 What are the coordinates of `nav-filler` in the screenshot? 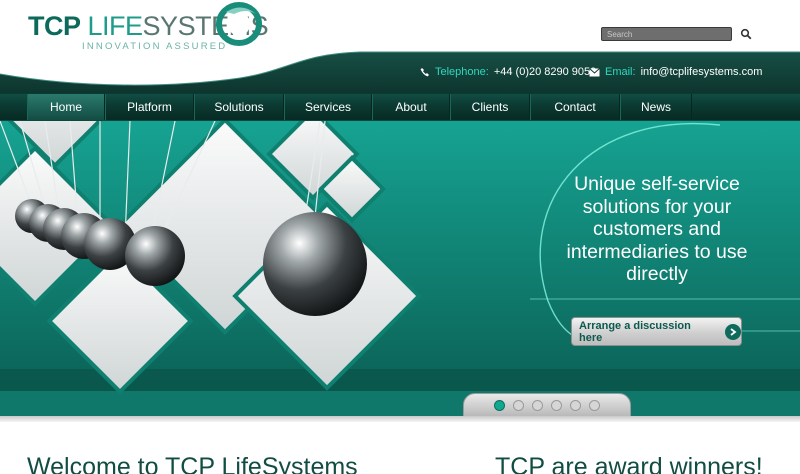 It's located at (746, 107).